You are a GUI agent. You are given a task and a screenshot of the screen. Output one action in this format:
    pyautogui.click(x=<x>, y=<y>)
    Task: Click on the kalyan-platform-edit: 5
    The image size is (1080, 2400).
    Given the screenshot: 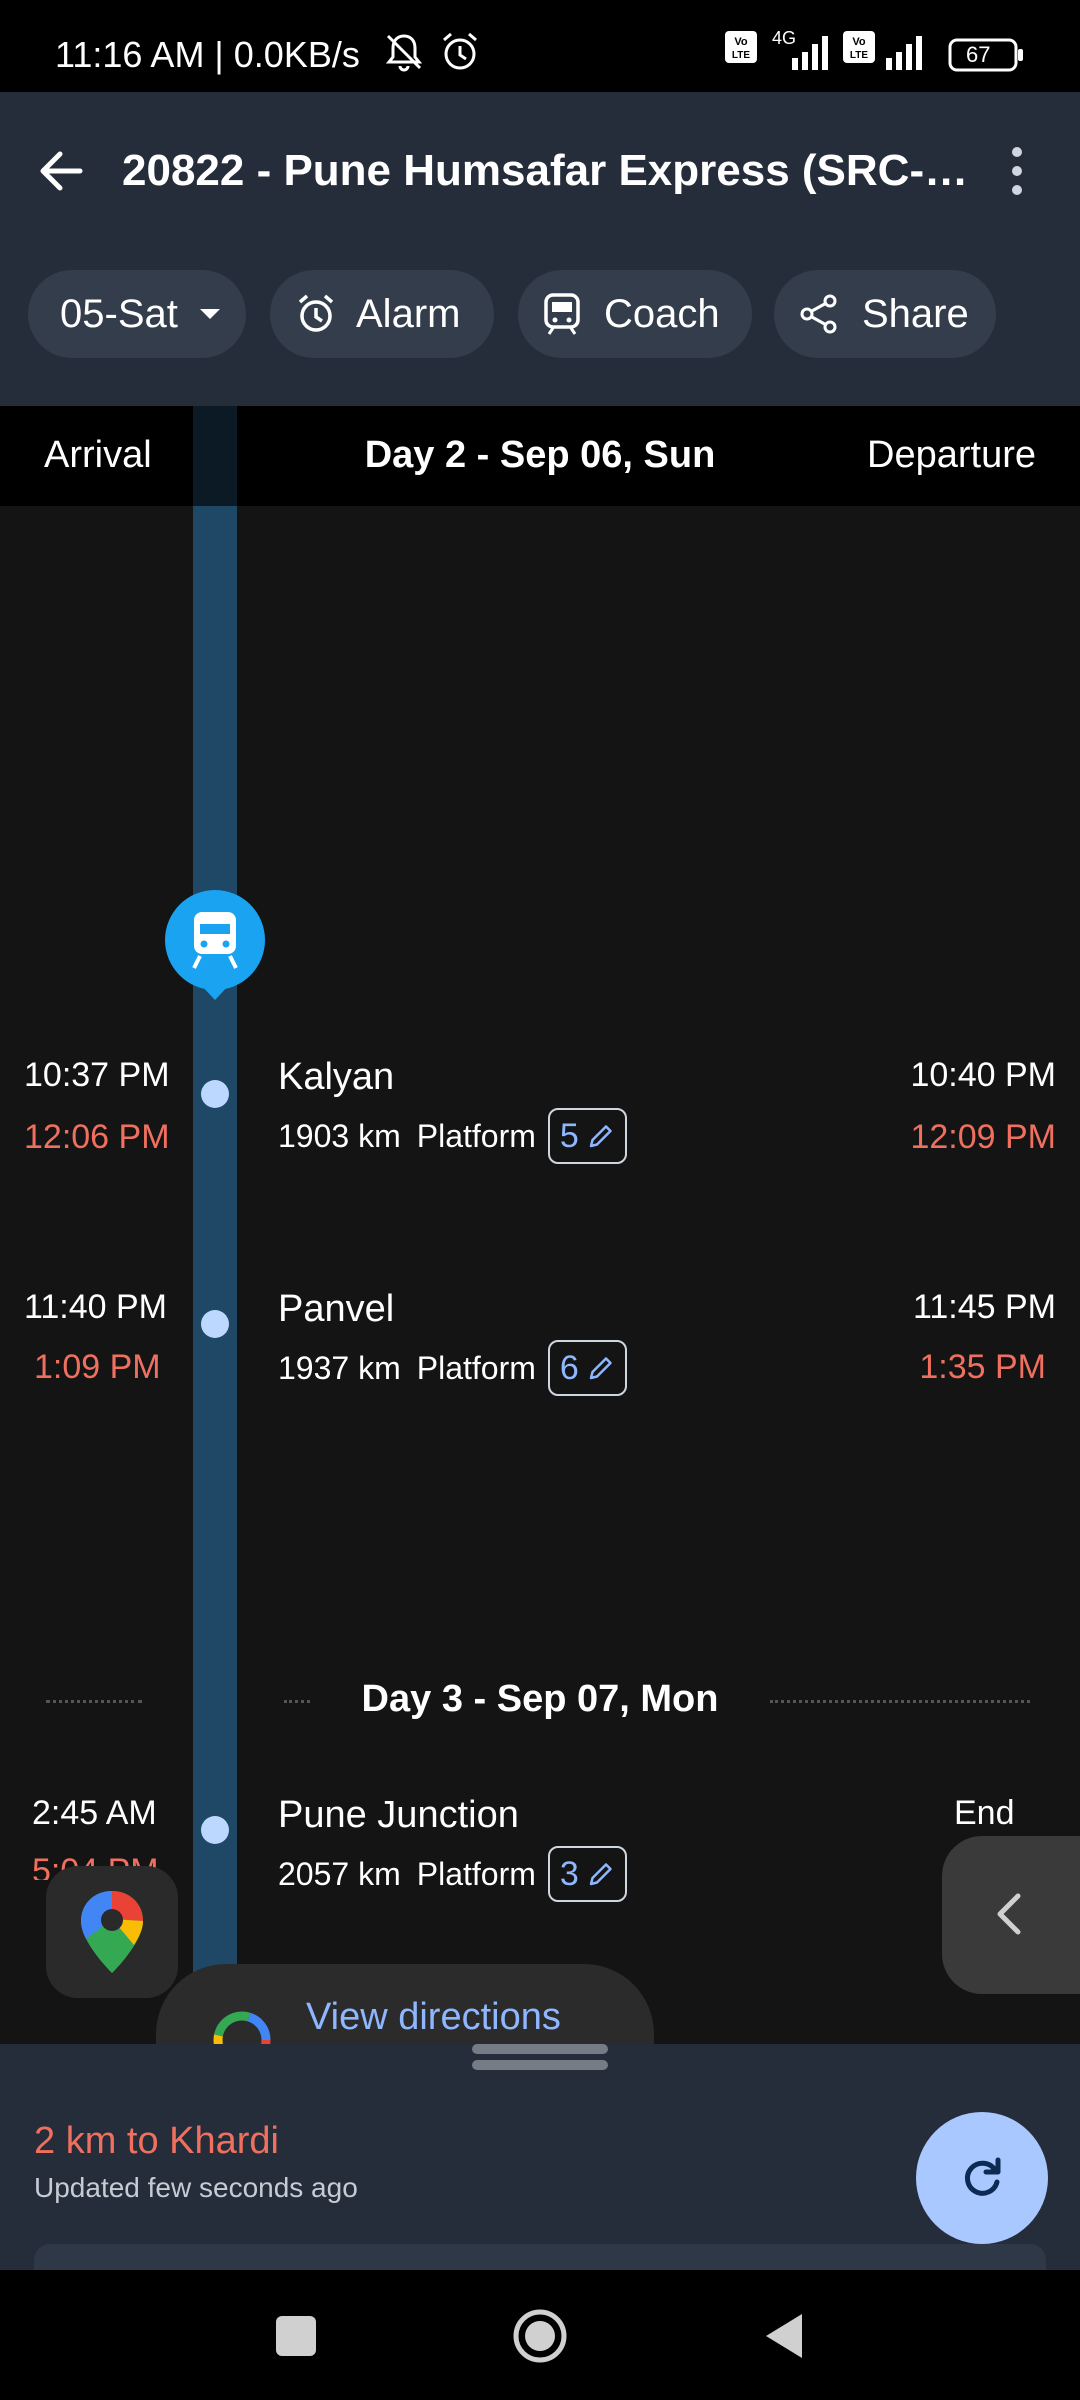 What is the action you would take?
    pyautogui.click(x=587, y=1136)
    